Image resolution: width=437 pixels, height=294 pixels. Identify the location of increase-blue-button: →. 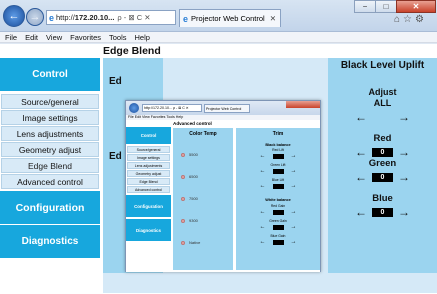
(404, 212).